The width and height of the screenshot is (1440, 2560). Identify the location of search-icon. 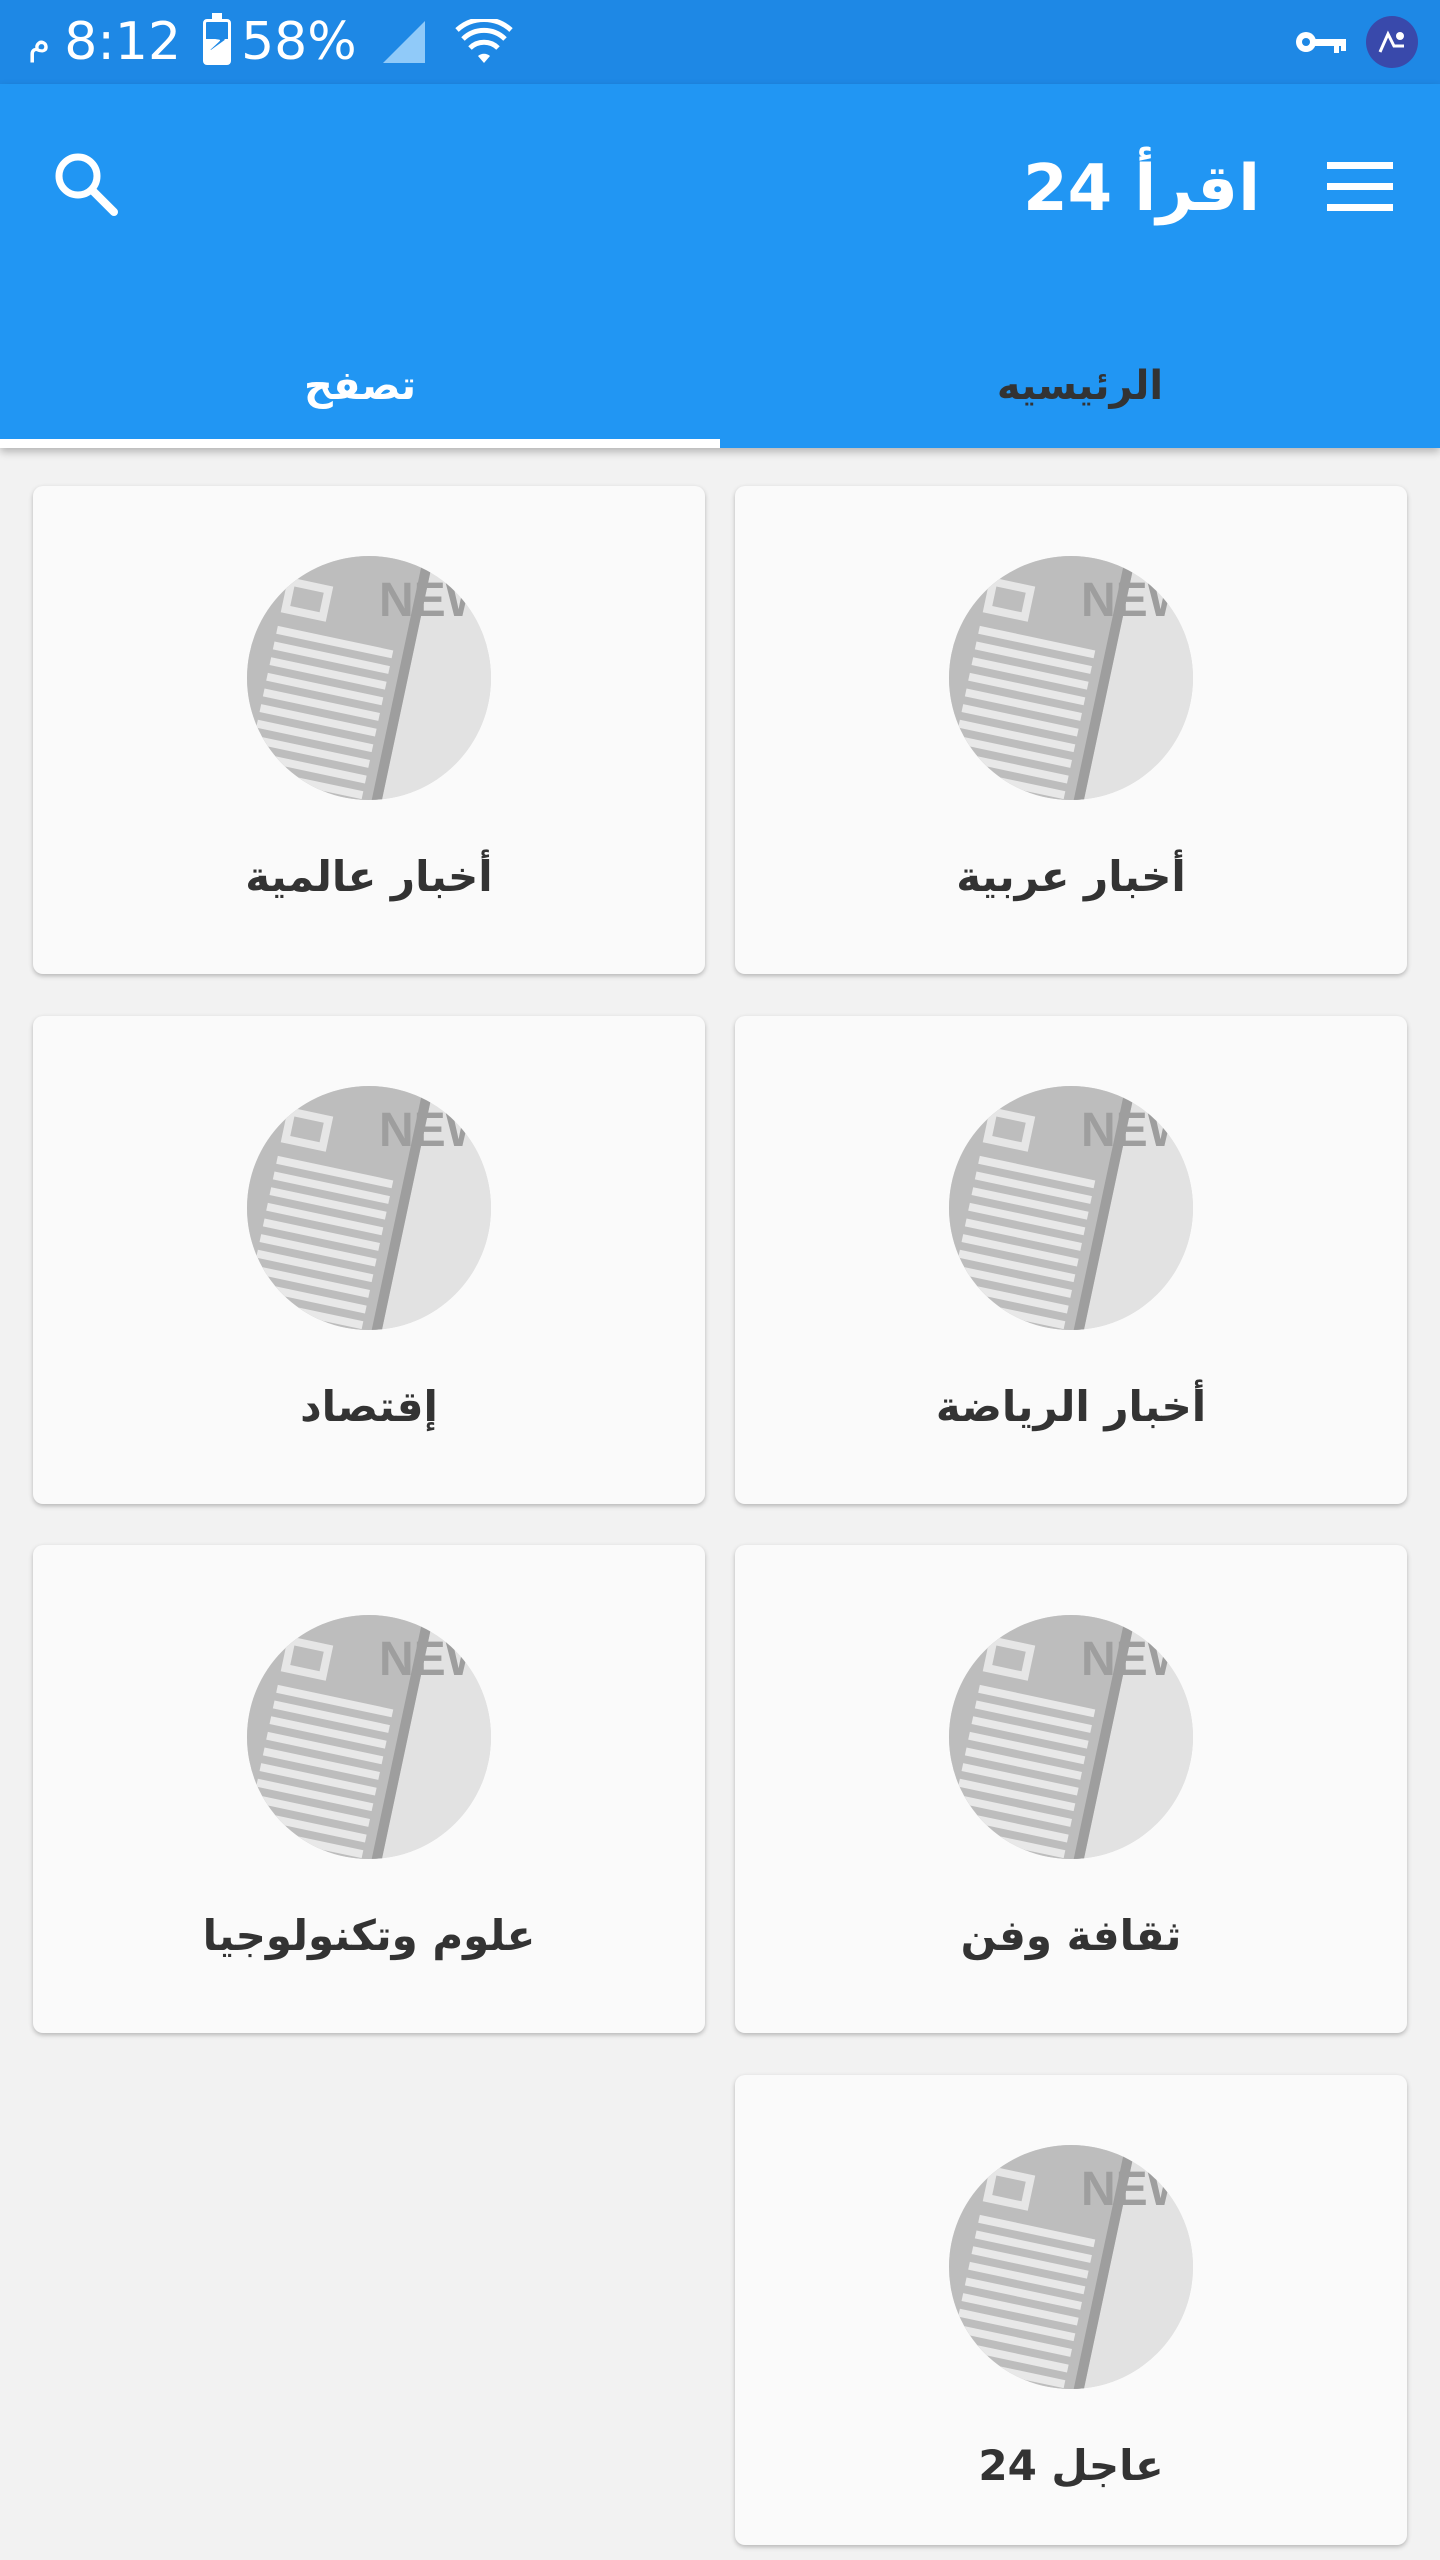
(86, 184).